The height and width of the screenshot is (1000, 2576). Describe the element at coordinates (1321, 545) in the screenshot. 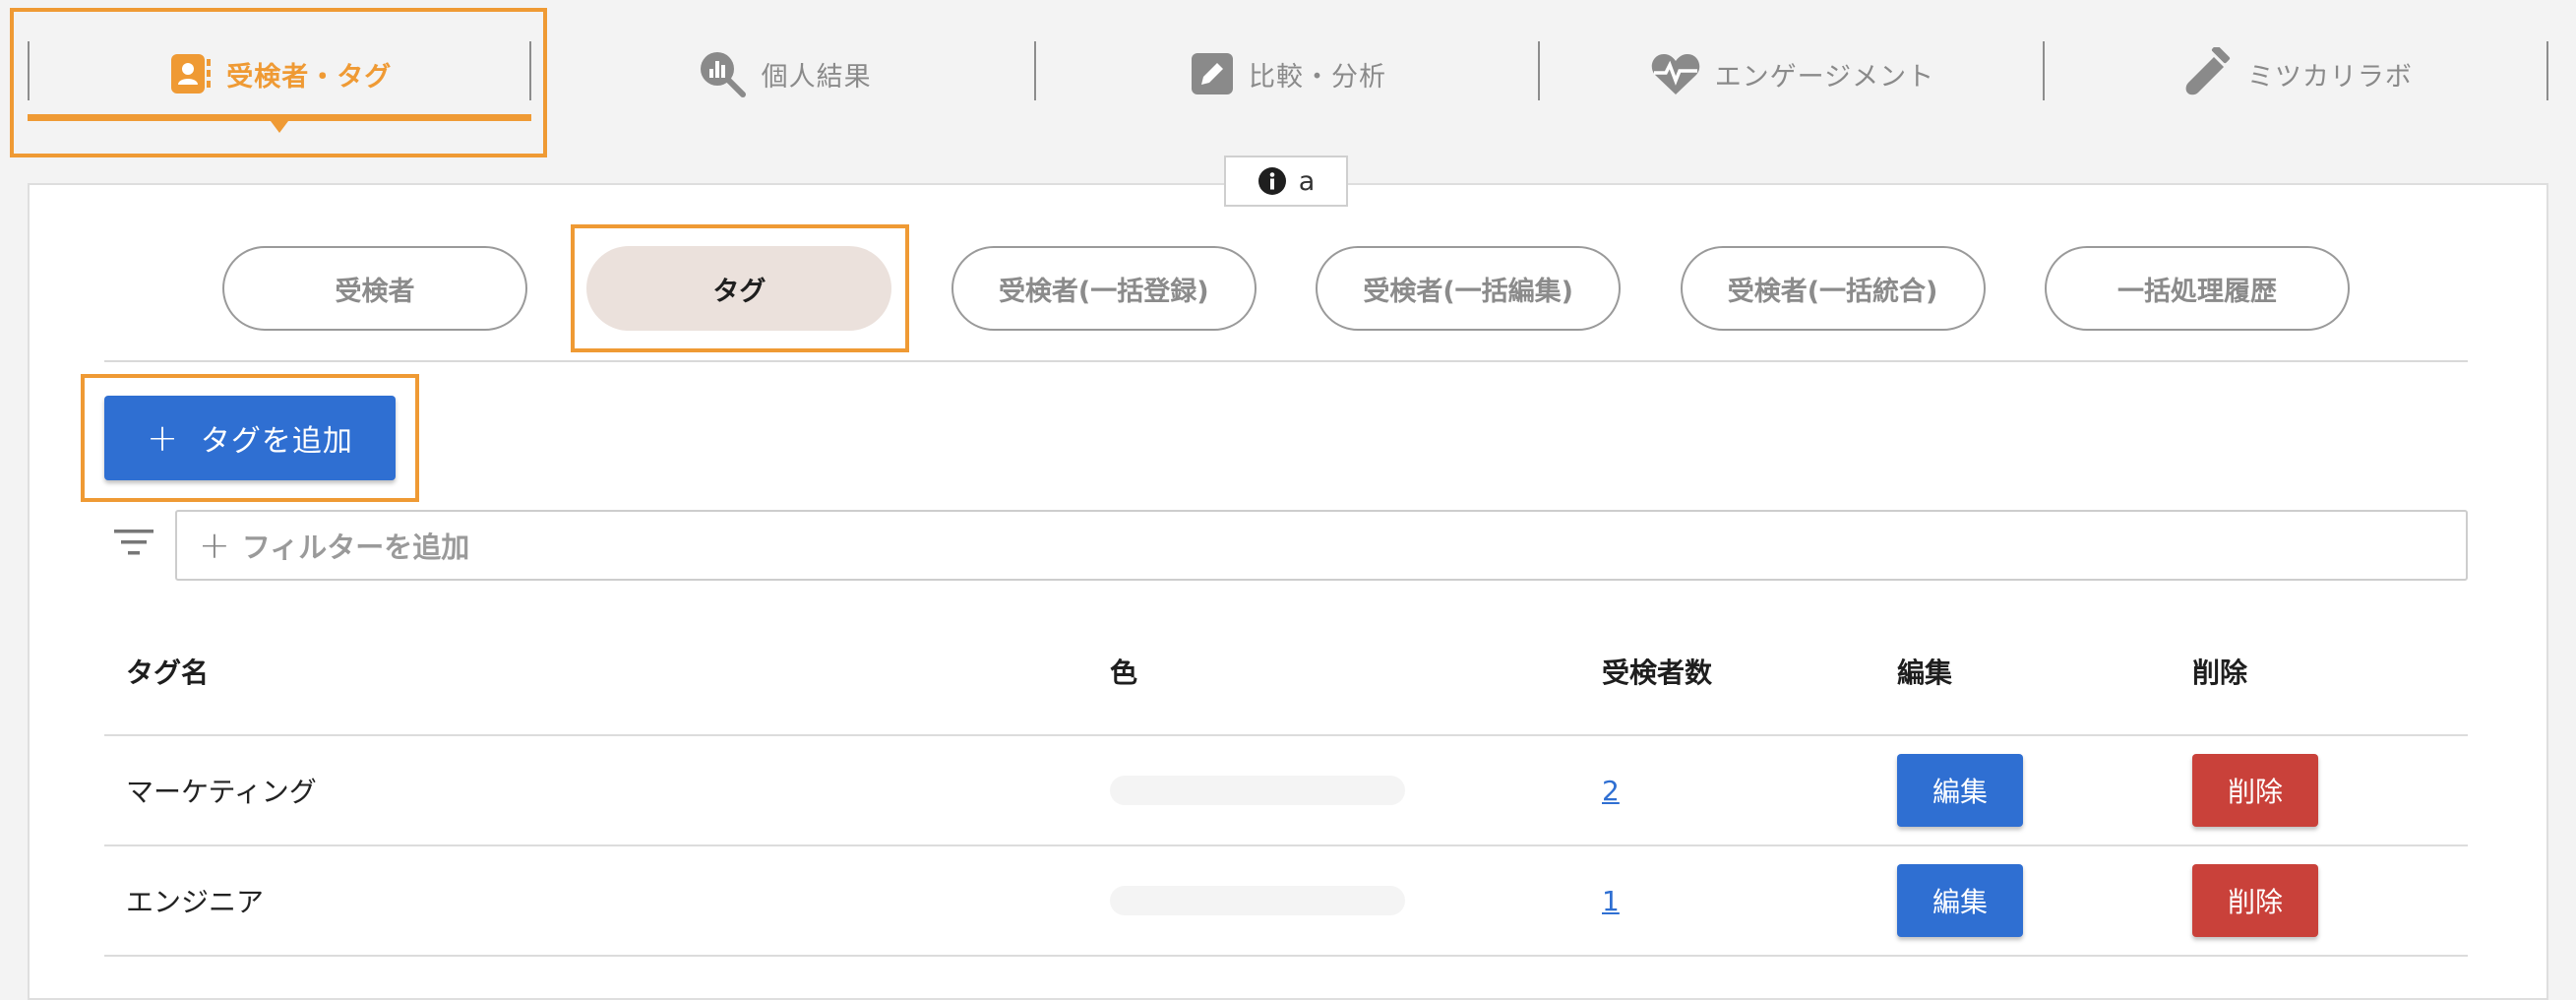

I see `filter-input: + フィルターを追加` at that location.